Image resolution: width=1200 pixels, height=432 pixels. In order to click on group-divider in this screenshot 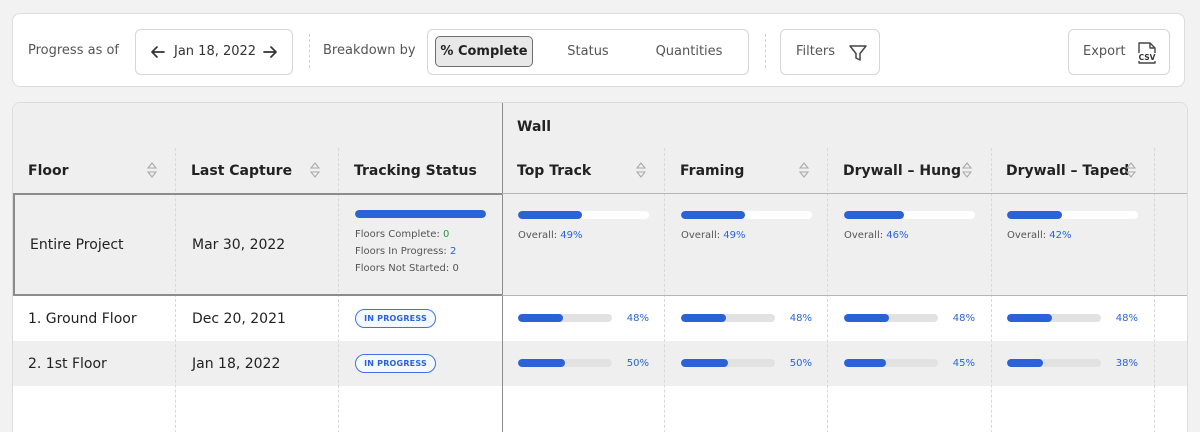, I will do `click(502, 267)`.